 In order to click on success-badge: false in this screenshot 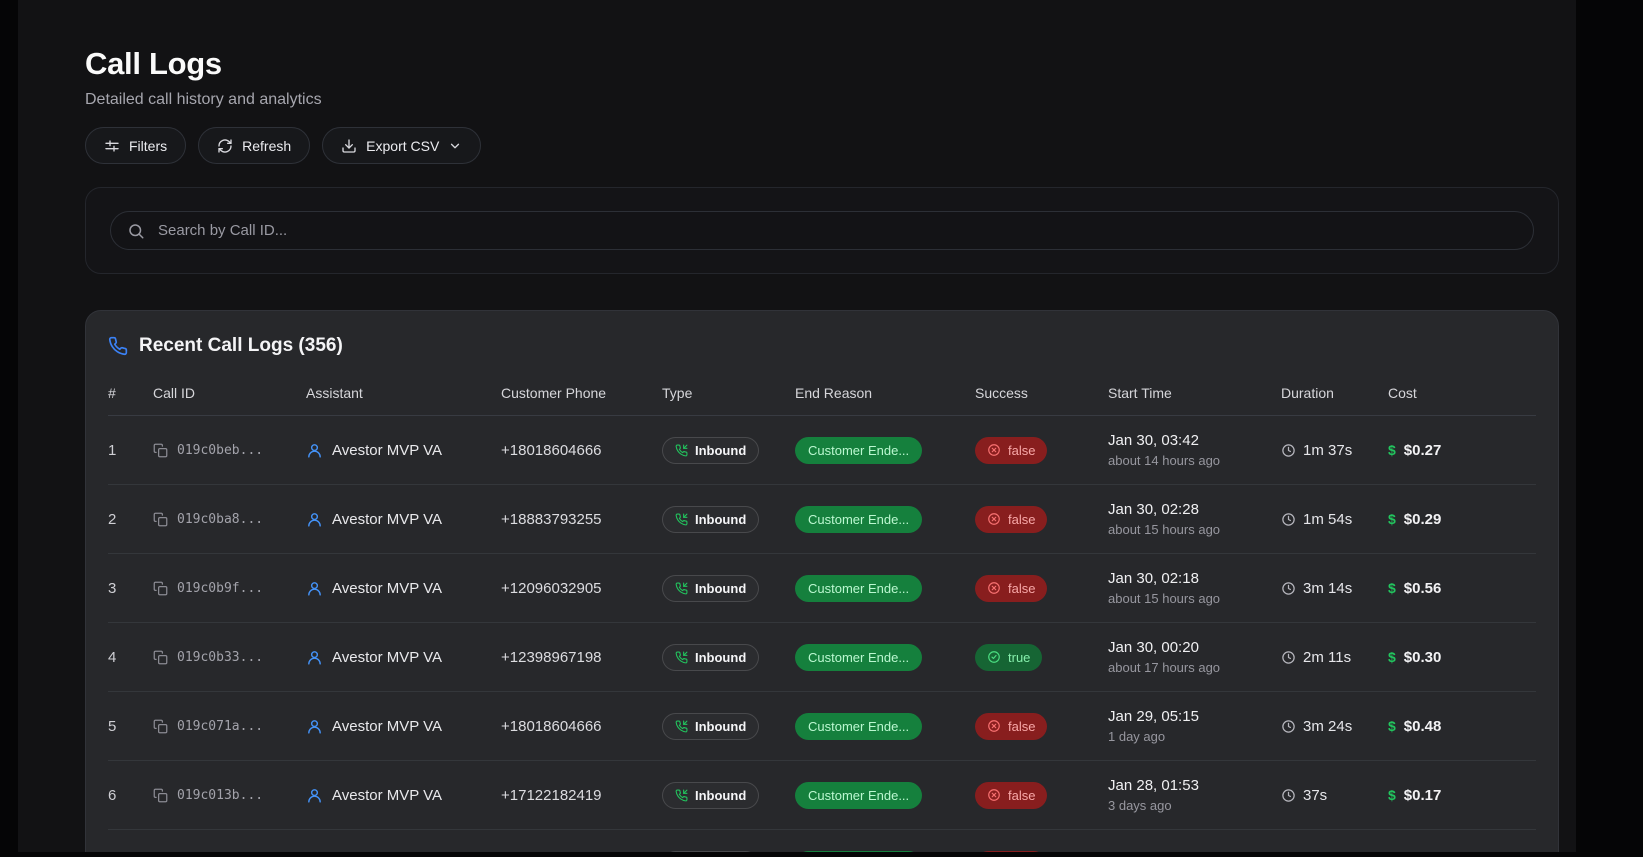, I will do `click(1011, 726)`.